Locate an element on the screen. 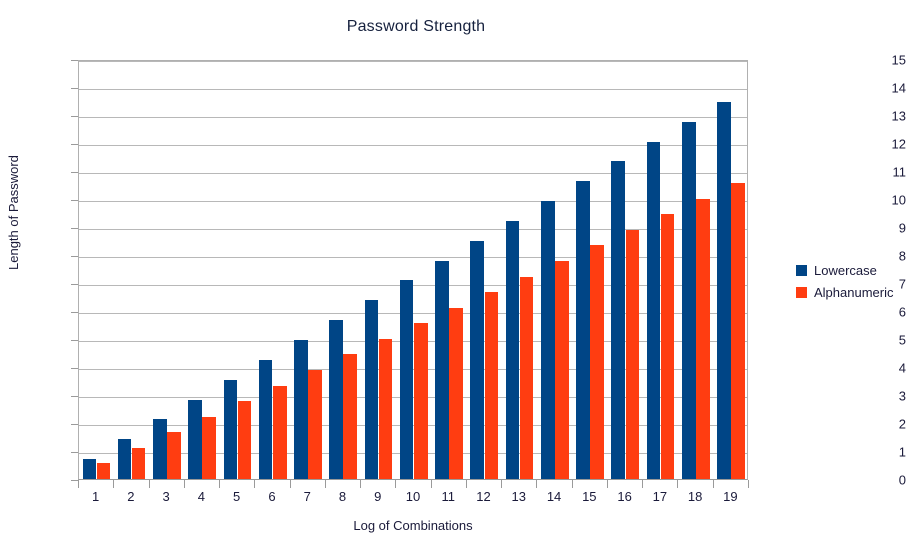 This screenshot has width=906, height=558. x-tick-label: 3 is located at coordinates (166, 496).